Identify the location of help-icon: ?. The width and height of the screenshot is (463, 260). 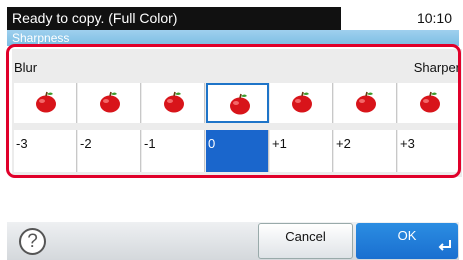
(32, 241).